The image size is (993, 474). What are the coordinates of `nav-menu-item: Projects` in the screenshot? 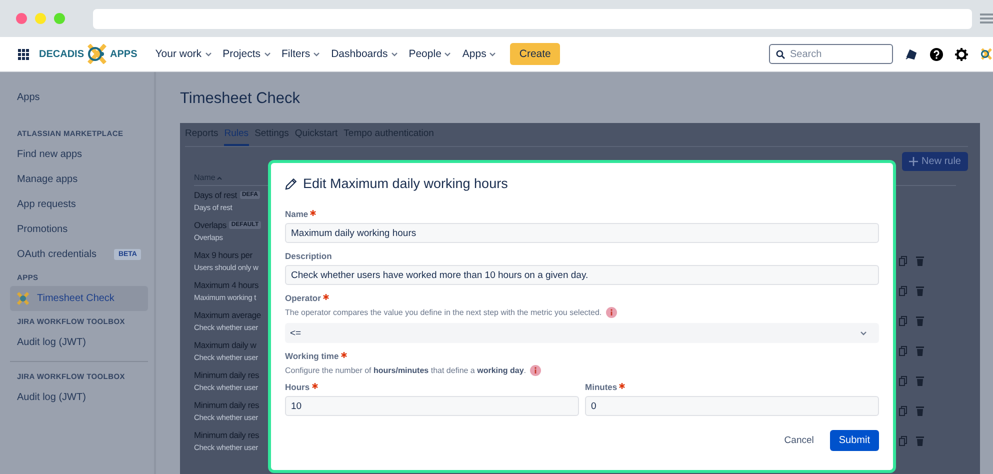 It's located at (246, 54).